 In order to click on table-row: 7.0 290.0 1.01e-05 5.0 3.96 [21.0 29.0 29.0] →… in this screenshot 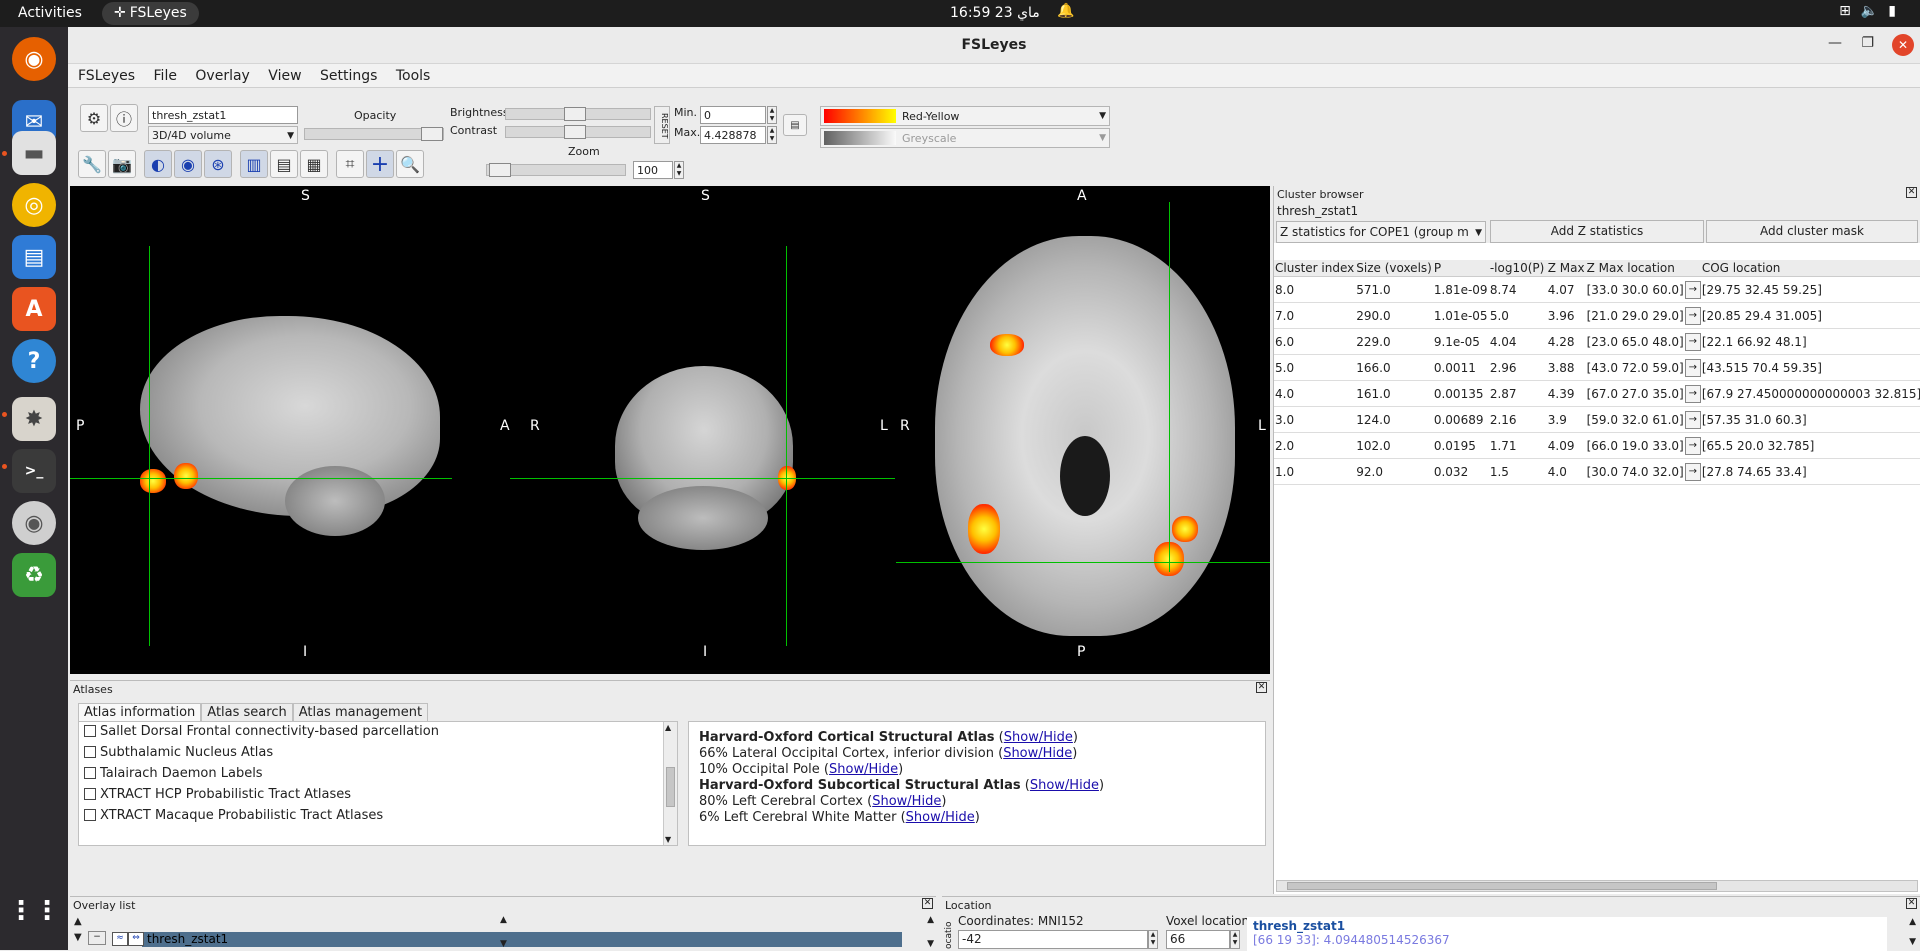, I will do `click(1597, 315)`.